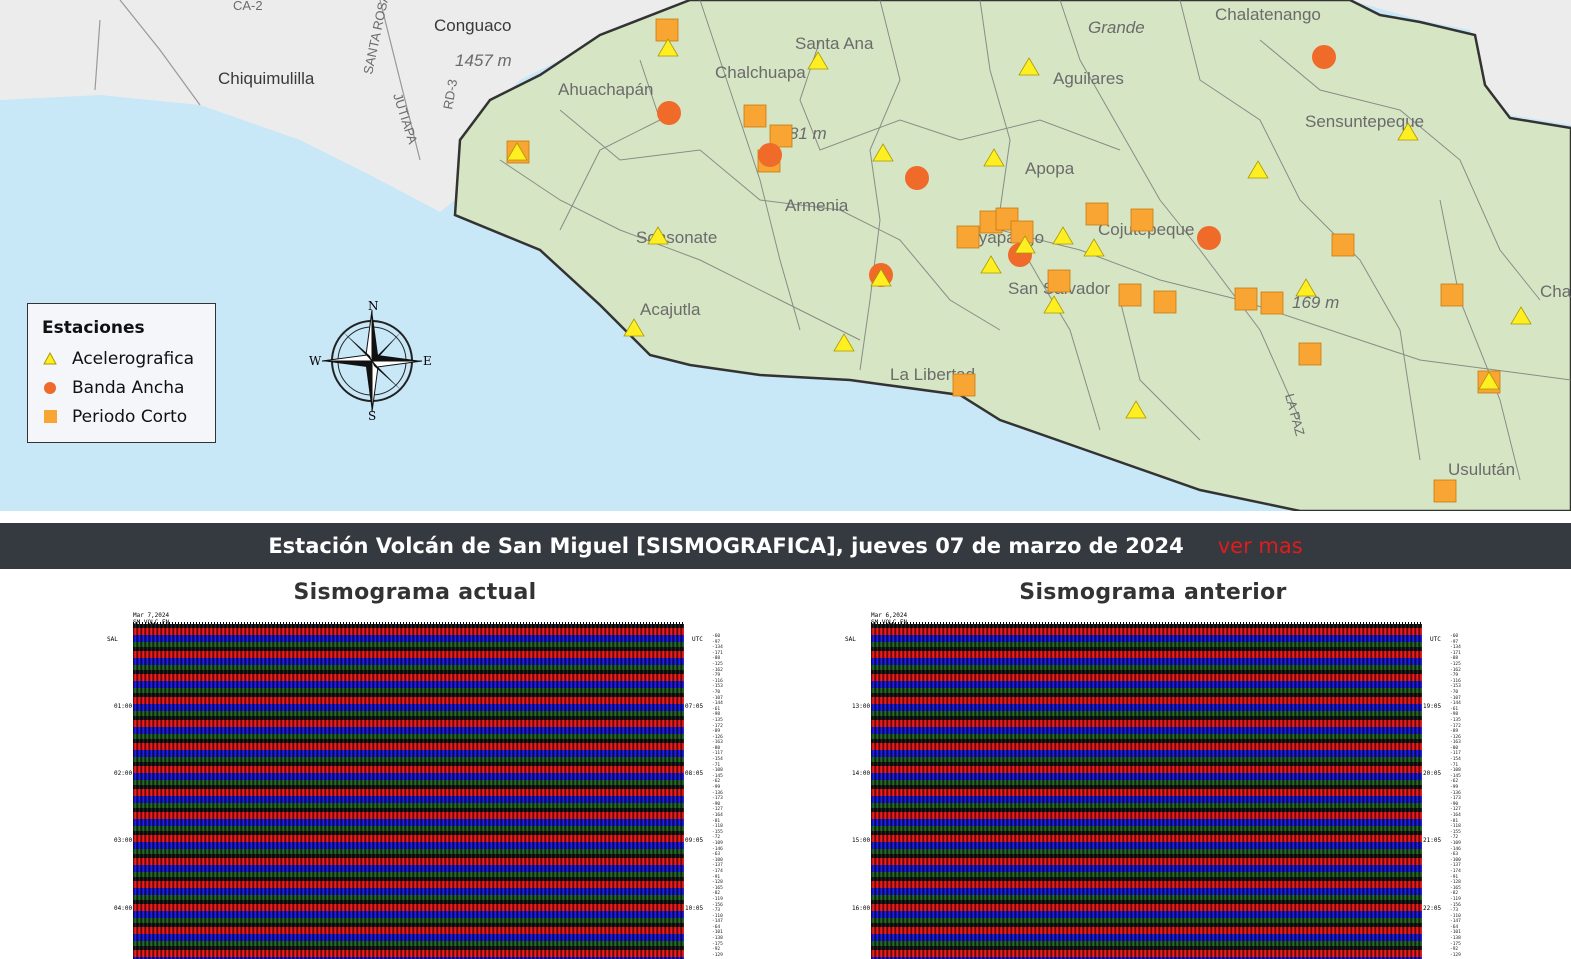 This screenshot has height=959, width=1571. What do you see at coordinates (473, 25) in the screenshot?
I see `label-conguaco: Conguaco` at bounding box center [473, 25].